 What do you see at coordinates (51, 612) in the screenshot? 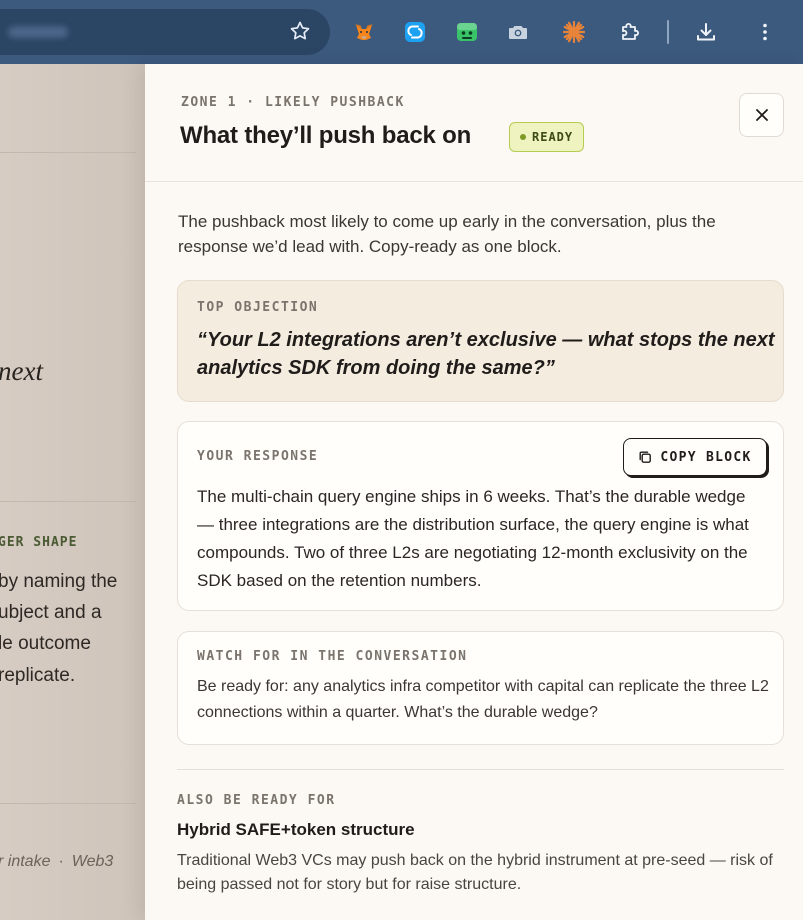
I see `background-text-line: ubject and a` at bounding box center [51, 612].